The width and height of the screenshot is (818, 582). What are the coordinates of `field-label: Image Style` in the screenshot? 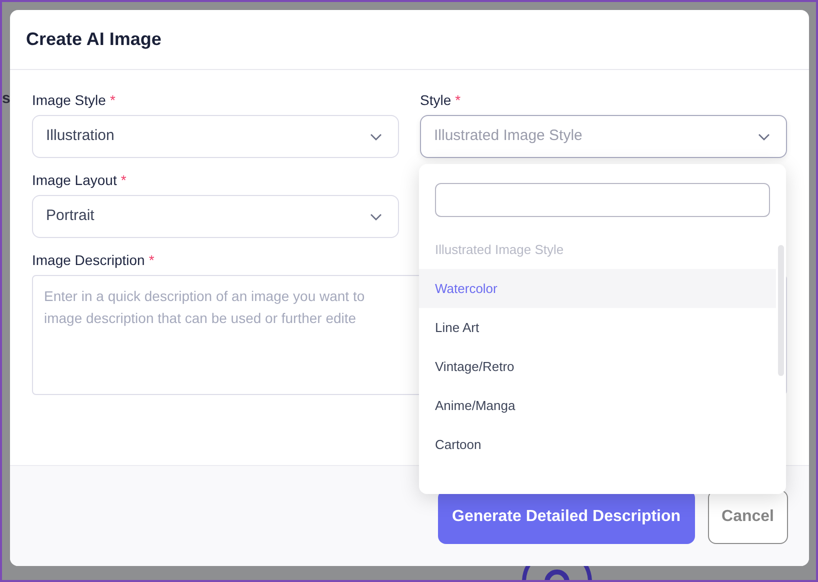 It's located at (69, 99).